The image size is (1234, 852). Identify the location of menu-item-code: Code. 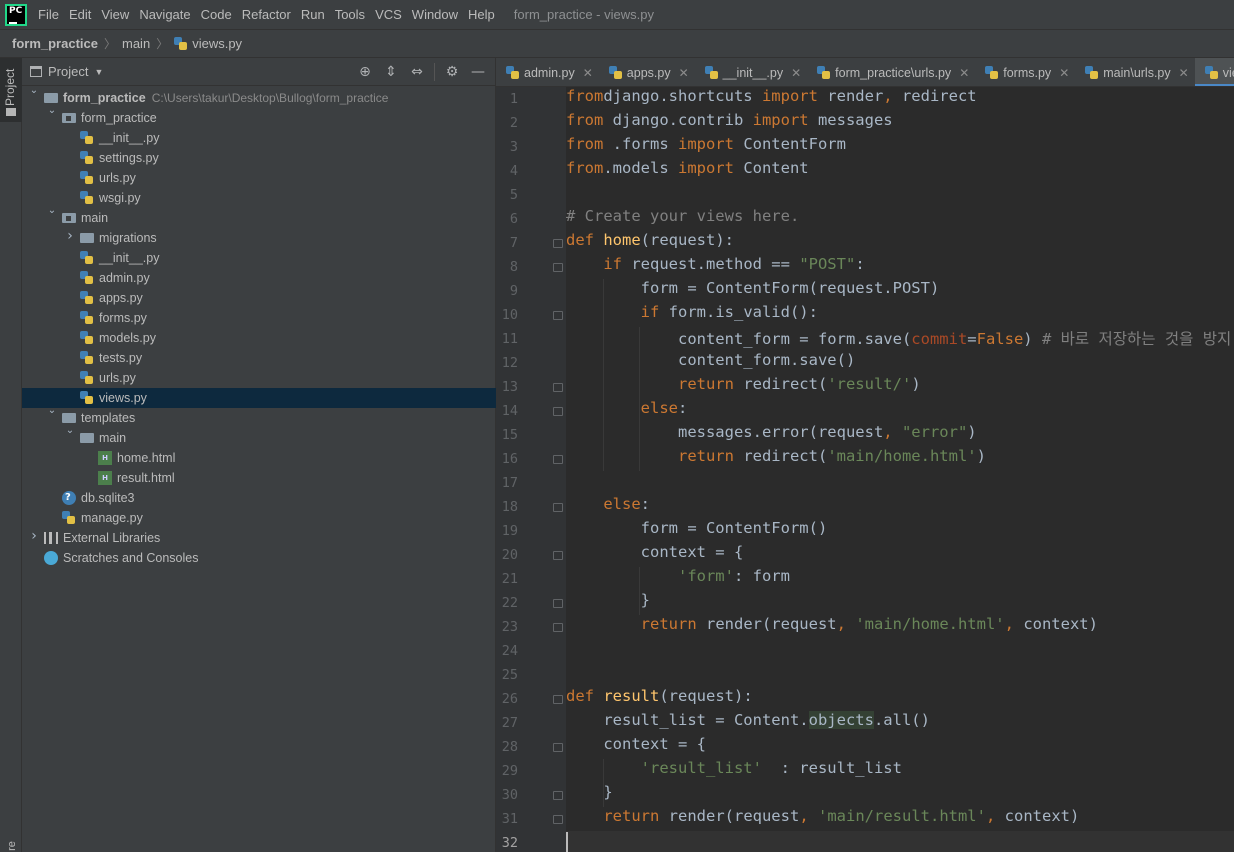
(216, 14).